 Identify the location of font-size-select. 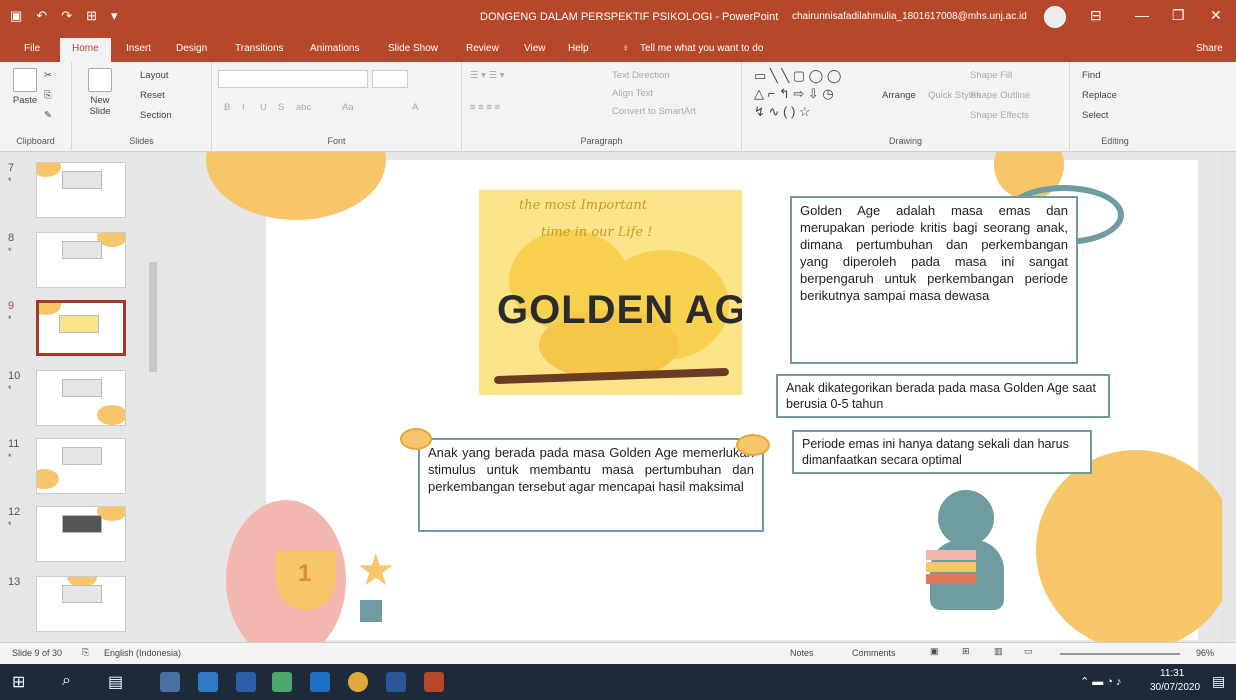
(390, 79).